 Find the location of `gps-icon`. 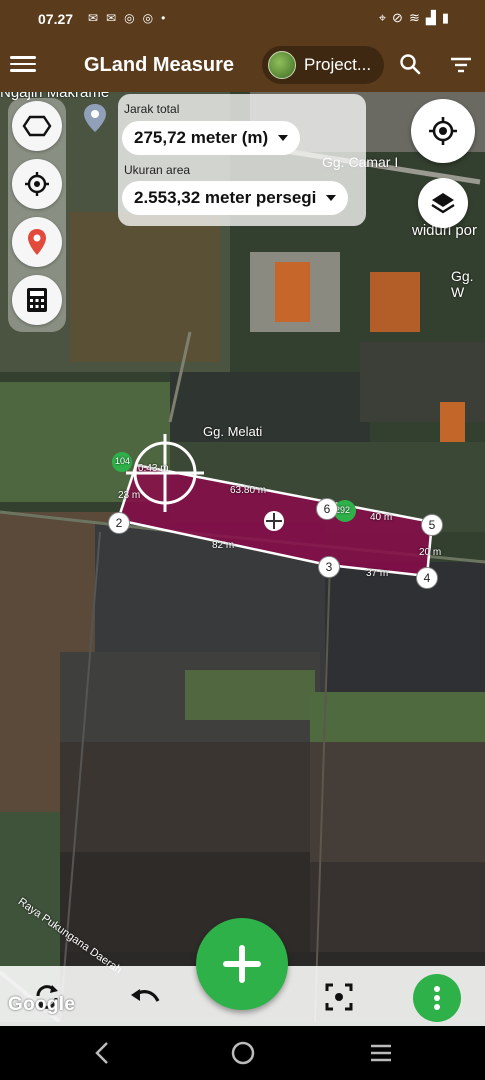

gps-icon is located at coordinates (37, 184).